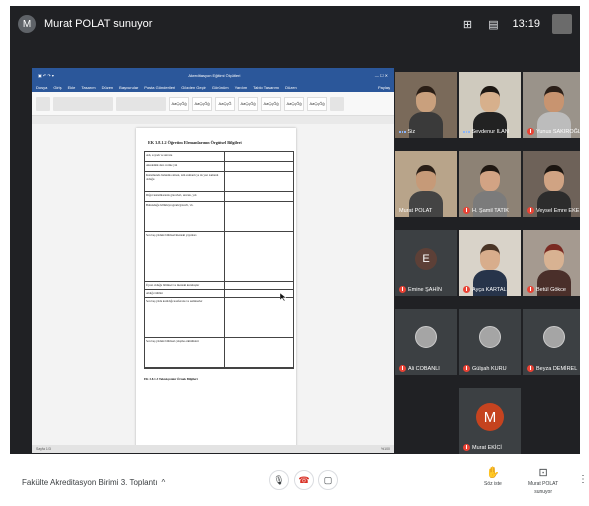 The width and height of the screenshot is (589, 506). Describe the element at coordinates (554, 336) in the screenshot. I see `avatar` at that location.